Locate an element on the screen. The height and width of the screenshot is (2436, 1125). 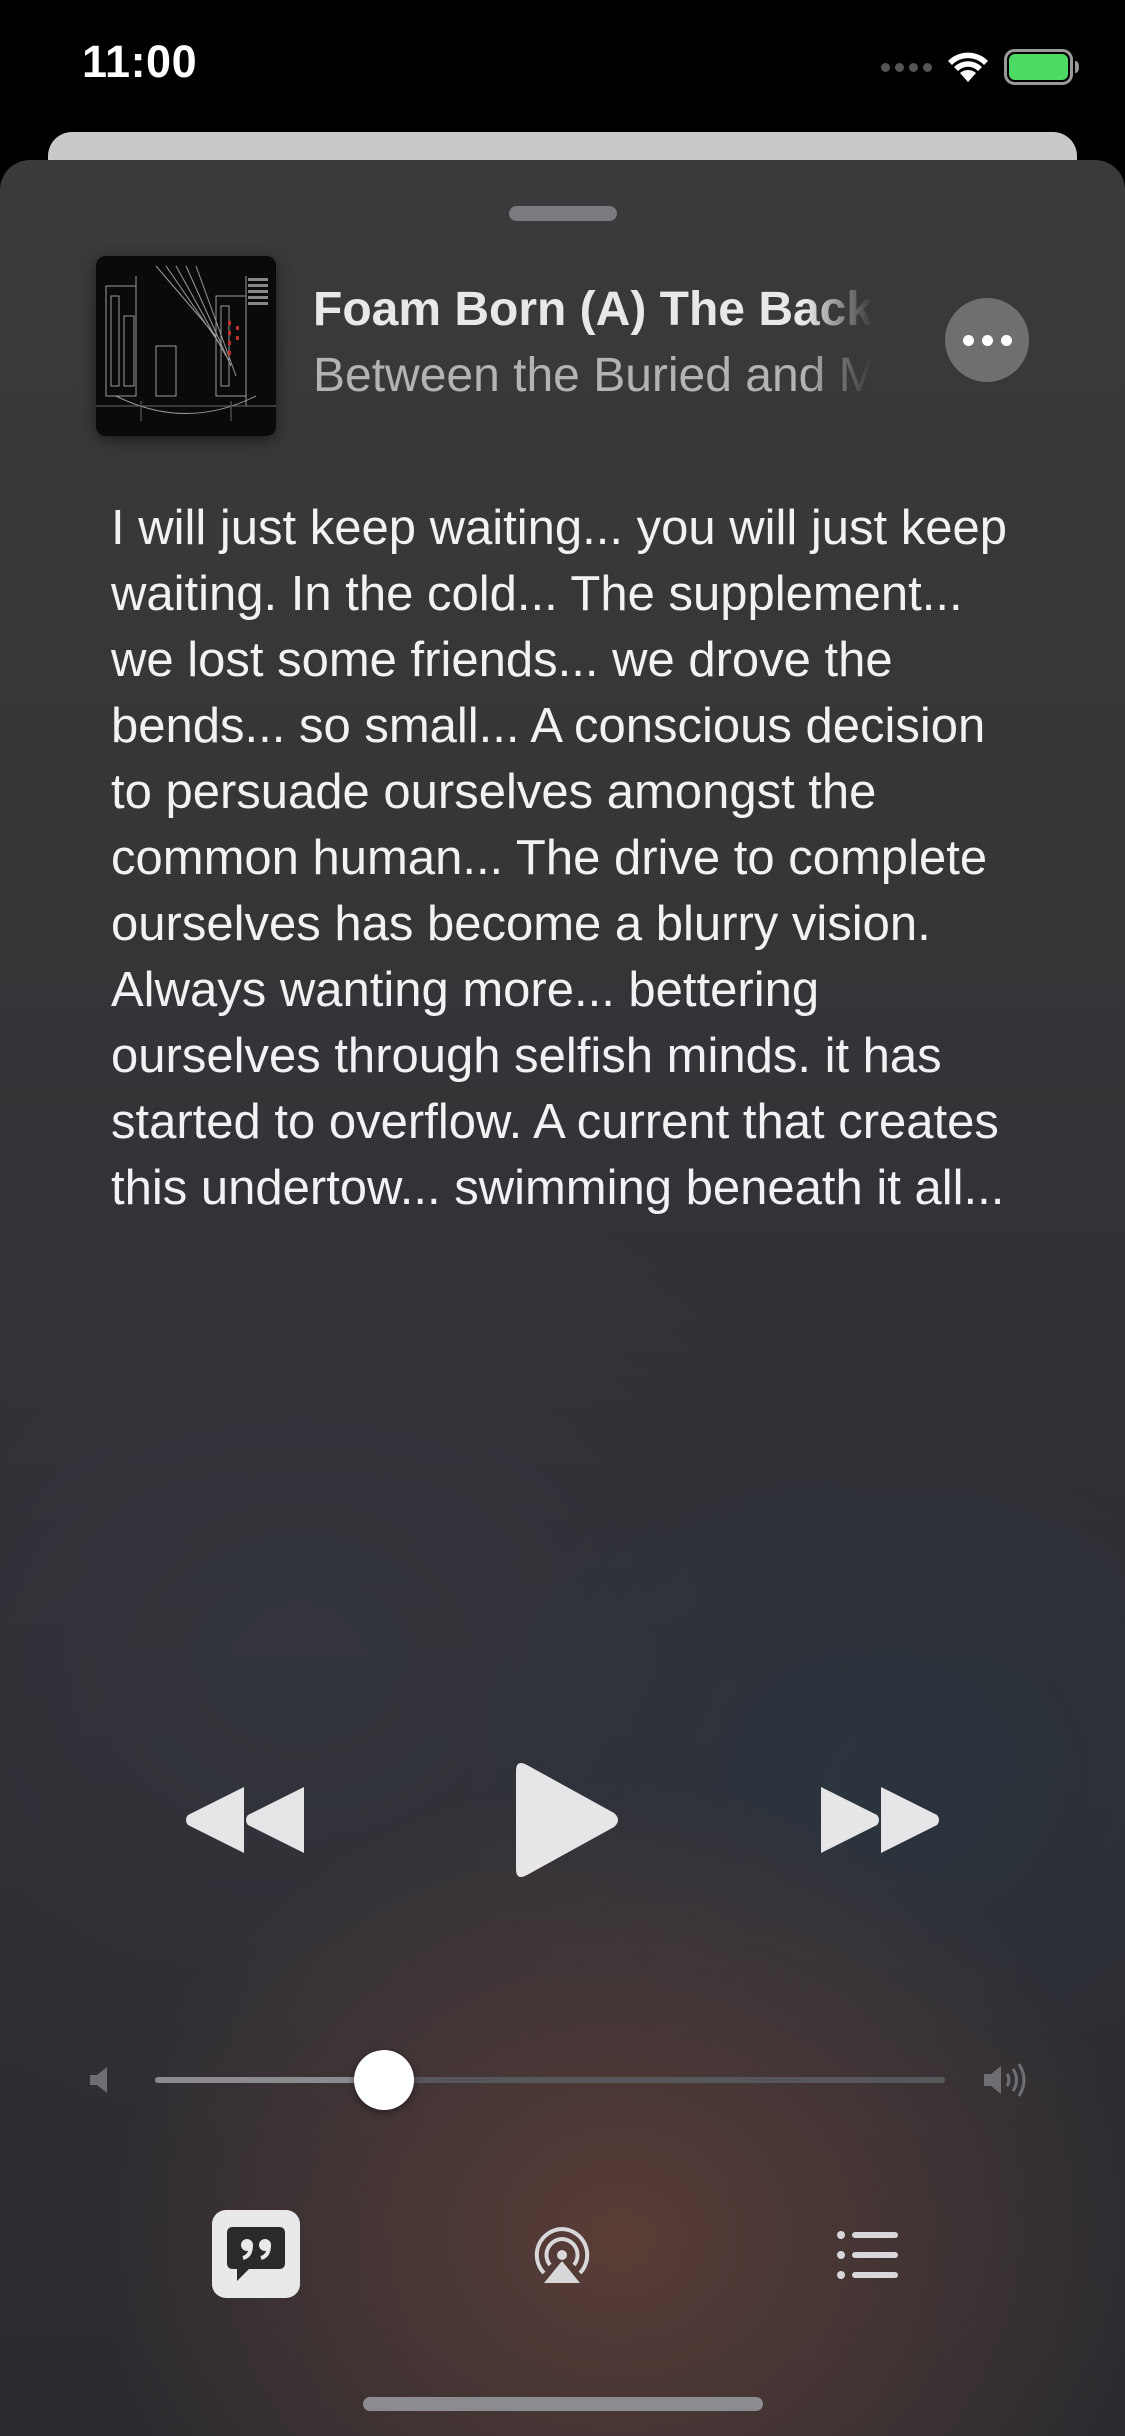
speaker-low-icon is located at coordinates (98, 2080).